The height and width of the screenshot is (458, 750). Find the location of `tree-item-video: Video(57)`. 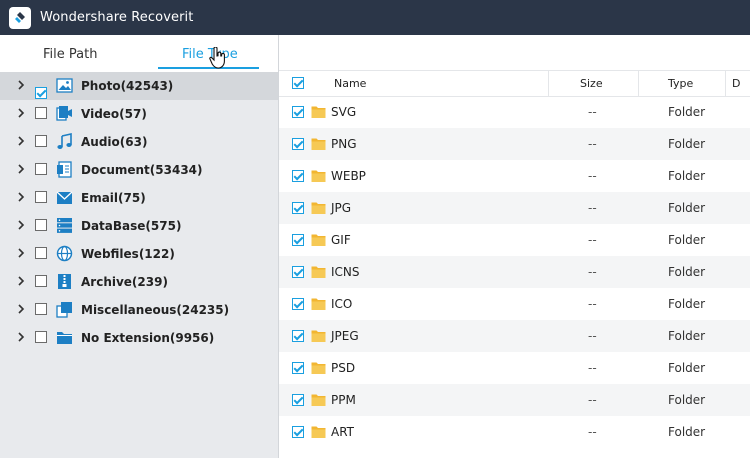

tree-item-video: Video(57) is located at coordinates (139, 114).